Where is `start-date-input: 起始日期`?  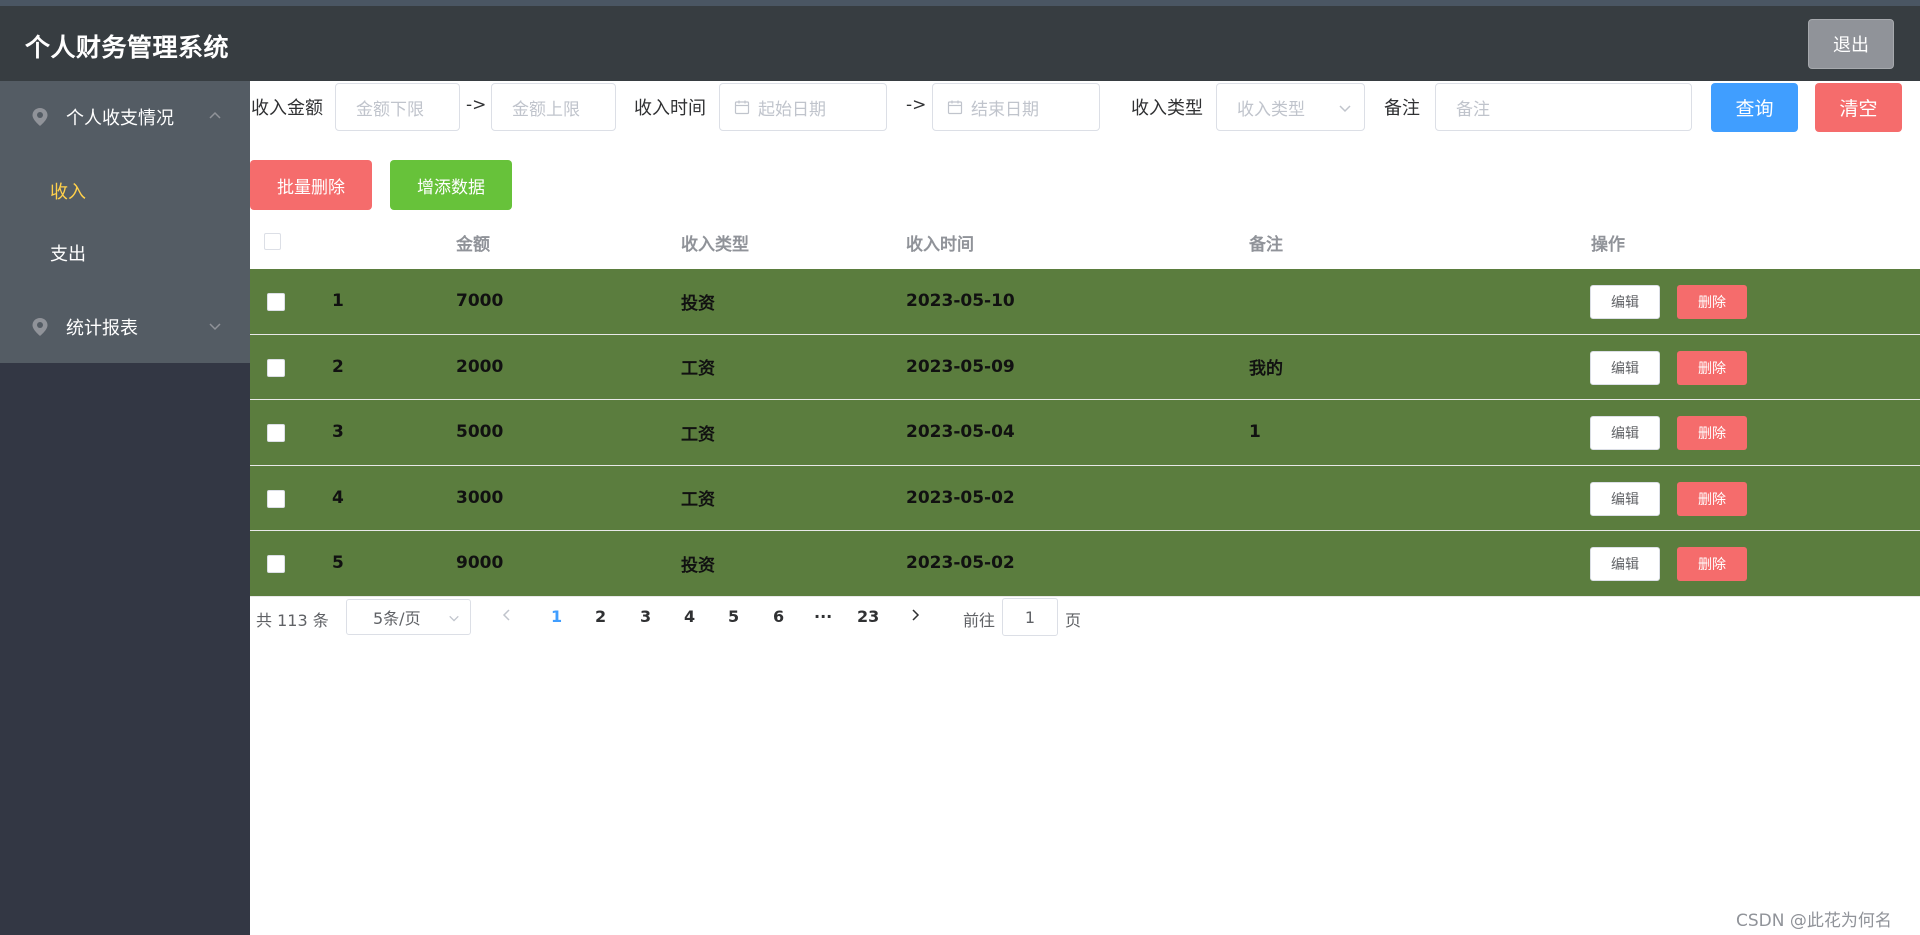
start-date-input: 起始日期 is located at coordinates (803, 107).